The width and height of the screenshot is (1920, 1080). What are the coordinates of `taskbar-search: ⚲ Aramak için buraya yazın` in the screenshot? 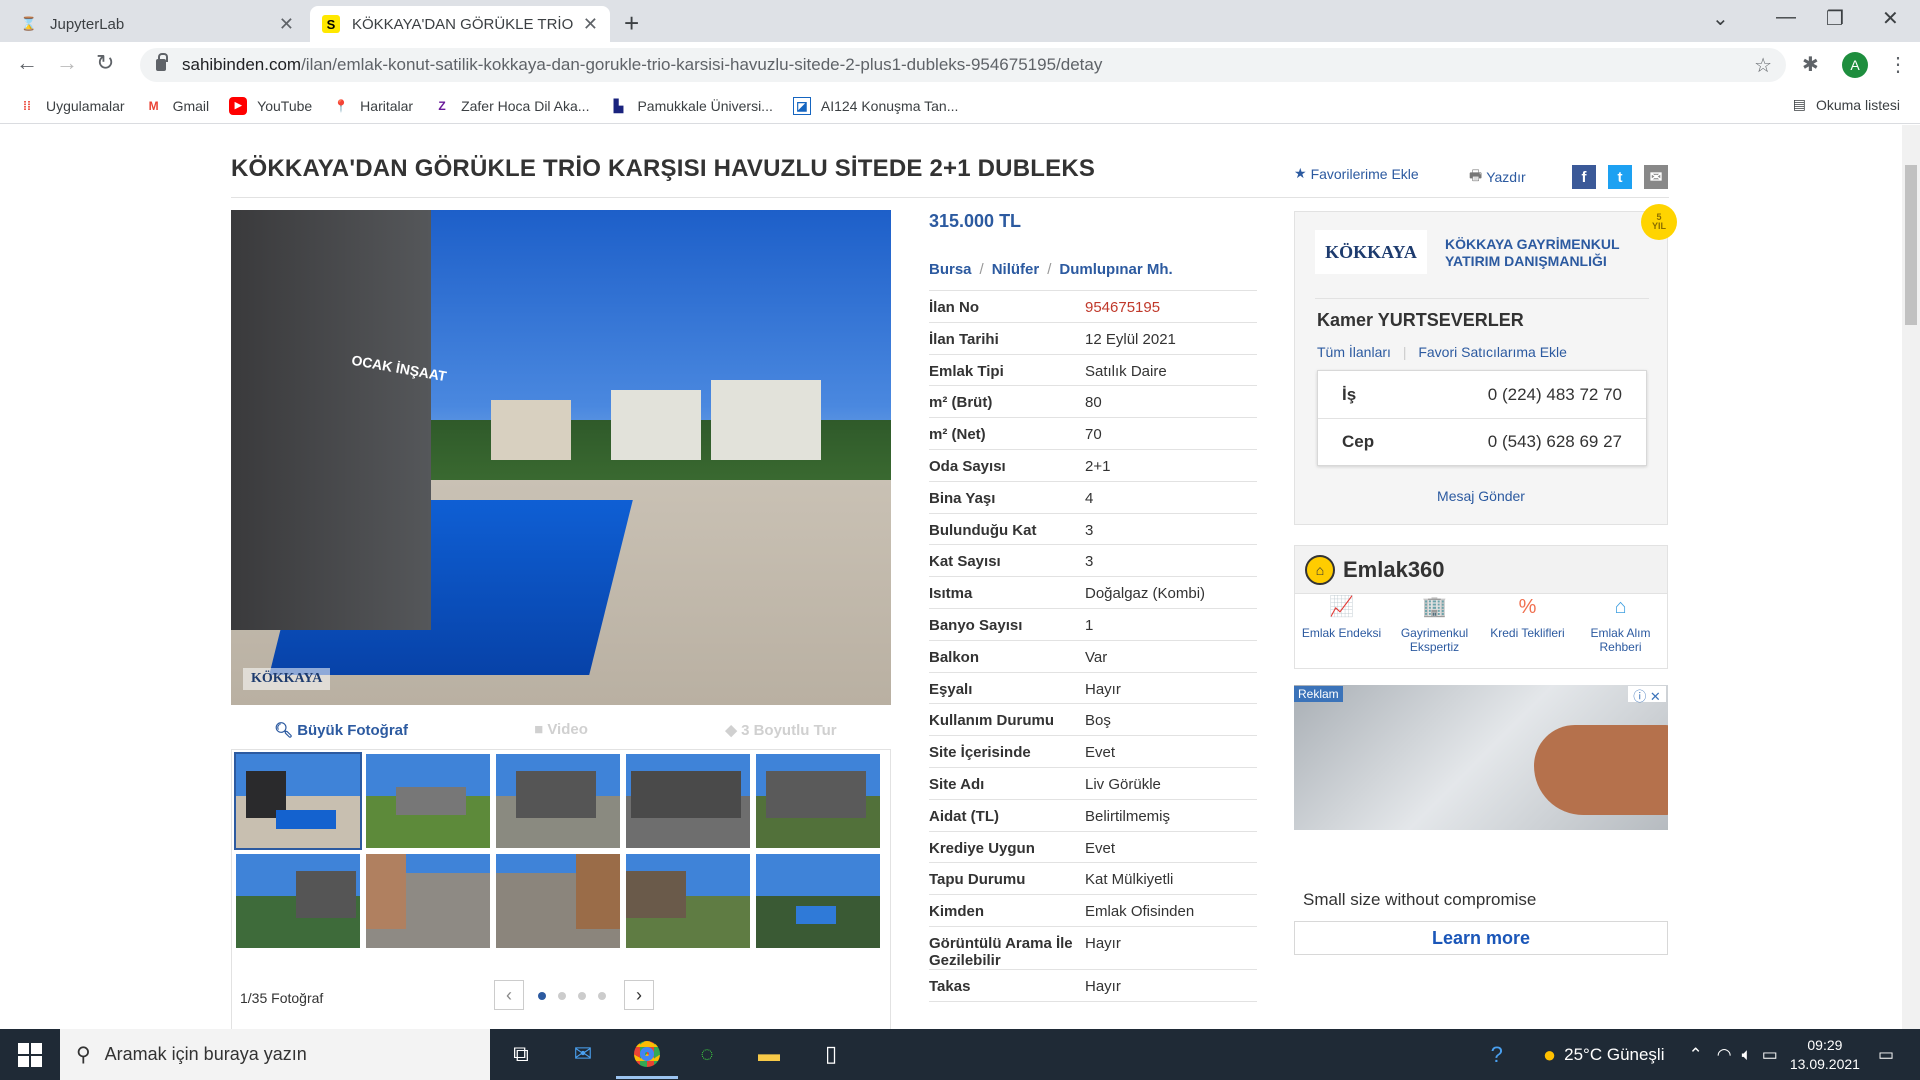 It's located at (275, 1054).